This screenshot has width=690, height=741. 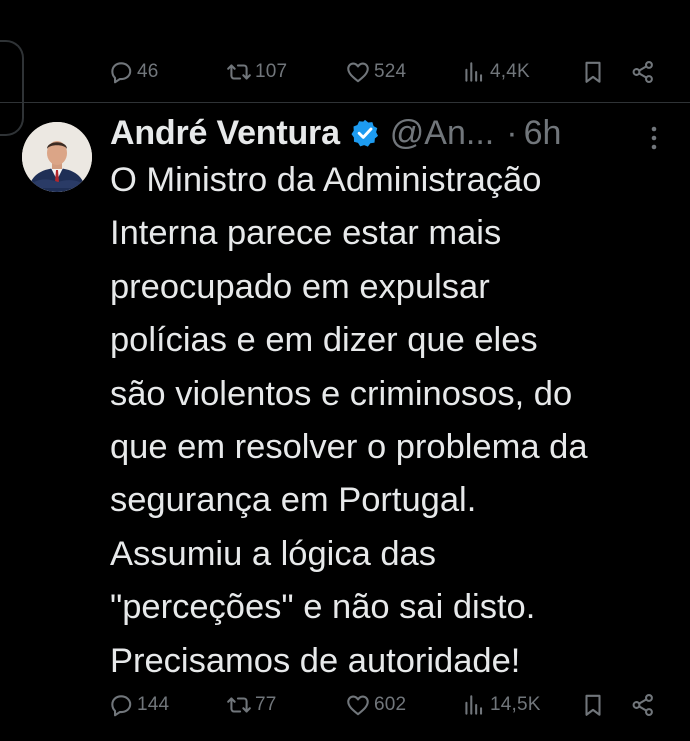 I want to click on views-button: 14,5K, so click(x=501, y=705).